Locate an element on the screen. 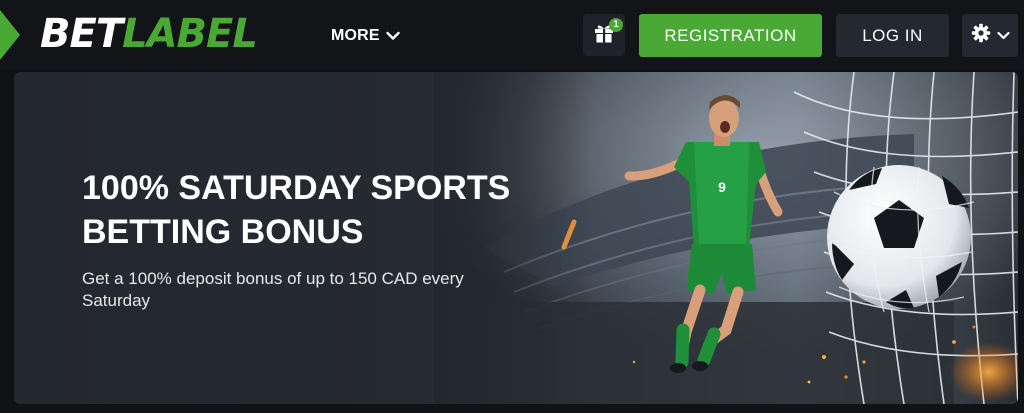  gift-count-badge: 1 is located at coordinates (616, 25).